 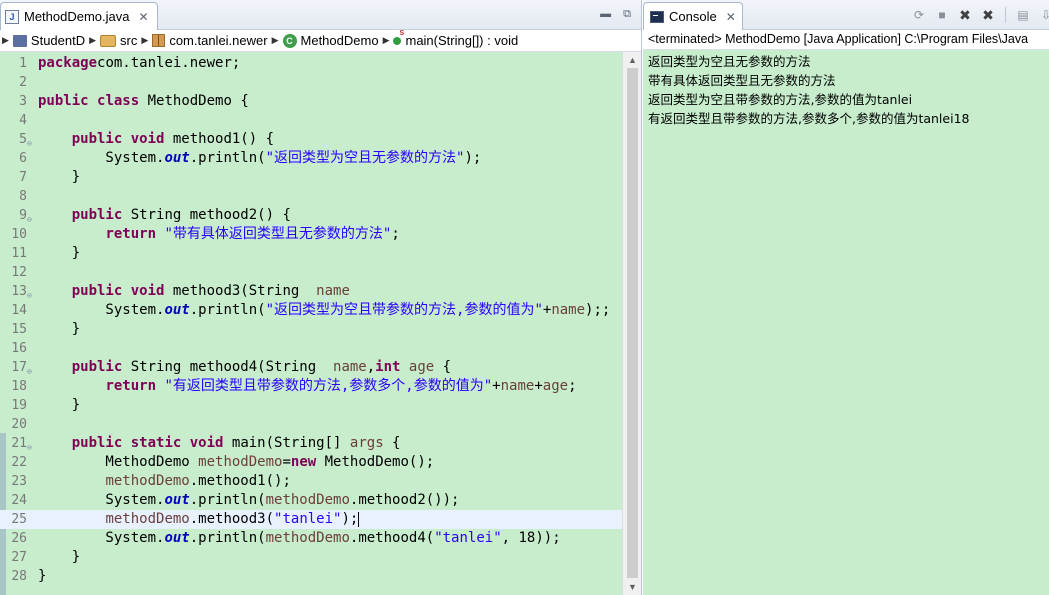 I want to click on breadcrumb-item: main(String[]) : void, so click(x=456, y=39).